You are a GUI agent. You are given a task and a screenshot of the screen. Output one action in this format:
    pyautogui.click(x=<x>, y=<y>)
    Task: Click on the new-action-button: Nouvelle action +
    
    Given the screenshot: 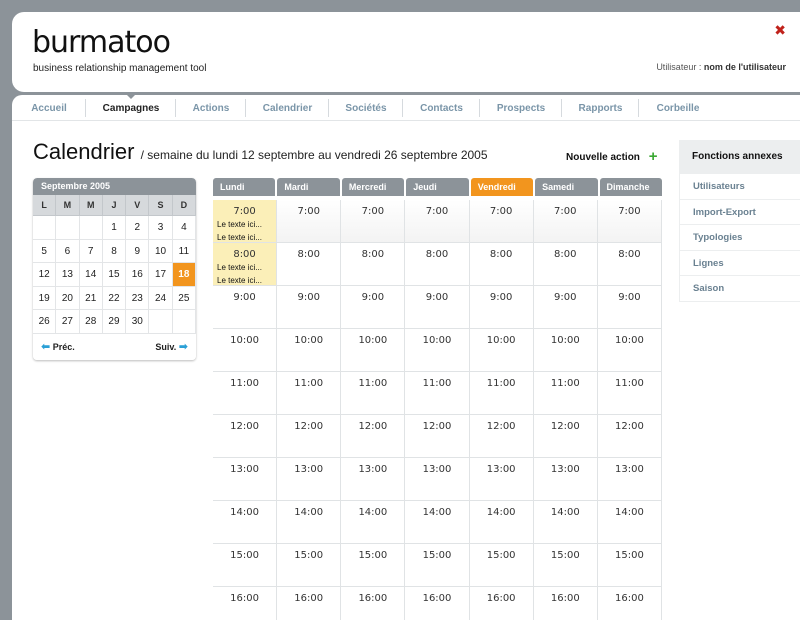 What is the action you would take?
    pyautogui.click(x=611, y=156)
    